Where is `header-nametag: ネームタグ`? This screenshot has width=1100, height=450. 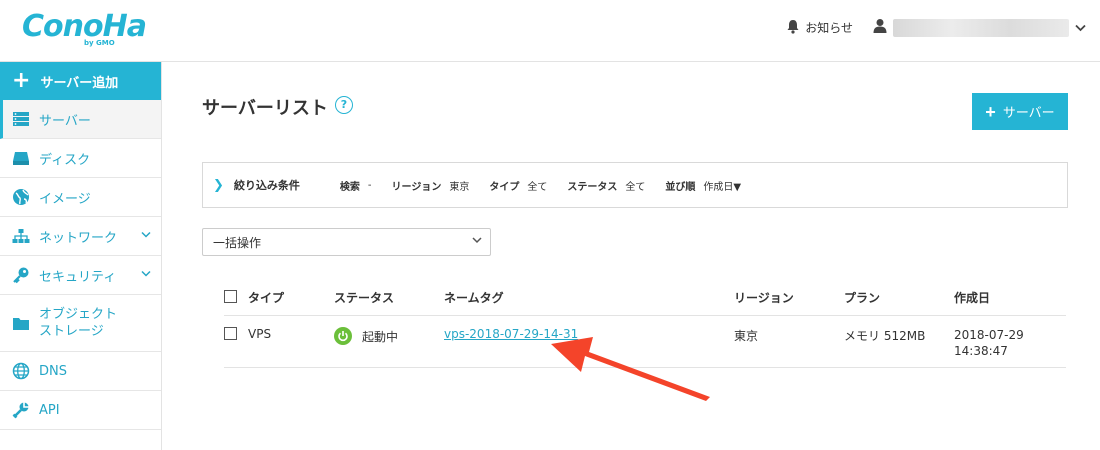 header-nametag: ネームタグ is located at coordinates (589, 297).